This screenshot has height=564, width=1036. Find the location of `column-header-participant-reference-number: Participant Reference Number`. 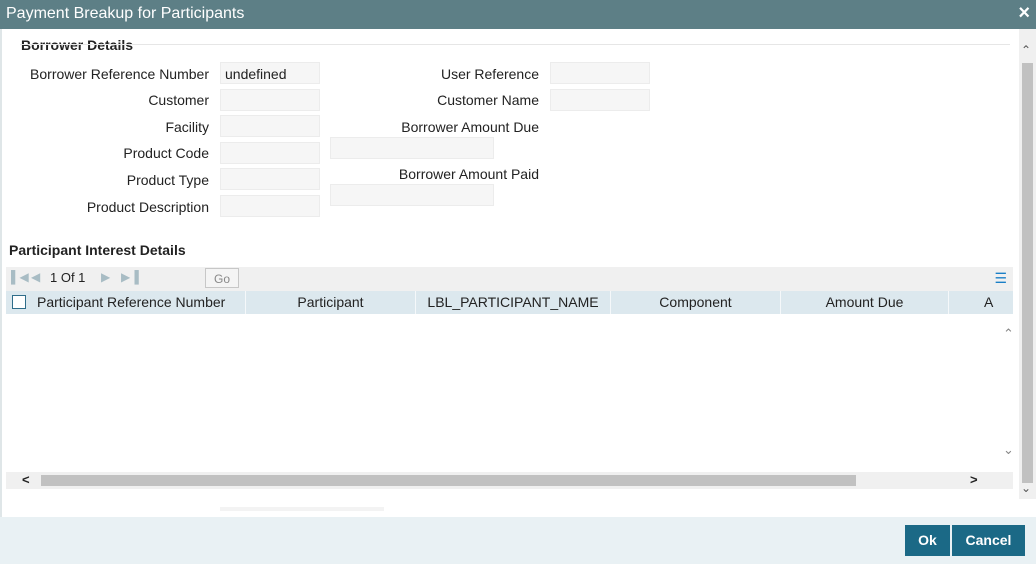

column-header-participant-reference-number: Participant Reference Number is located at coordinates (140, 302).